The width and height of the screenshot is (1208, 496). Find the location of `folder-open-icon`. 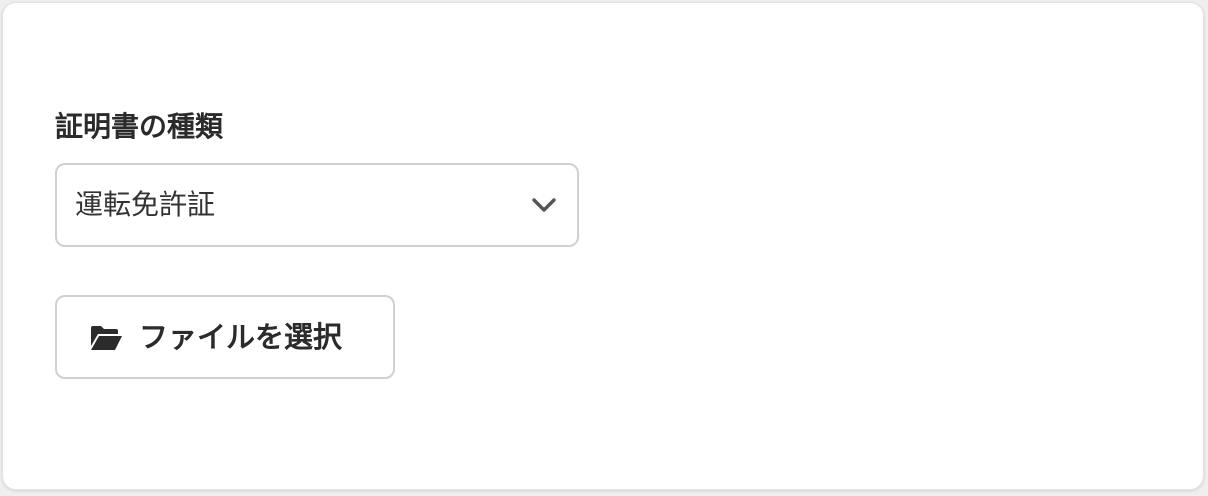

folder-open-icon is located at coordinates (106, 338).